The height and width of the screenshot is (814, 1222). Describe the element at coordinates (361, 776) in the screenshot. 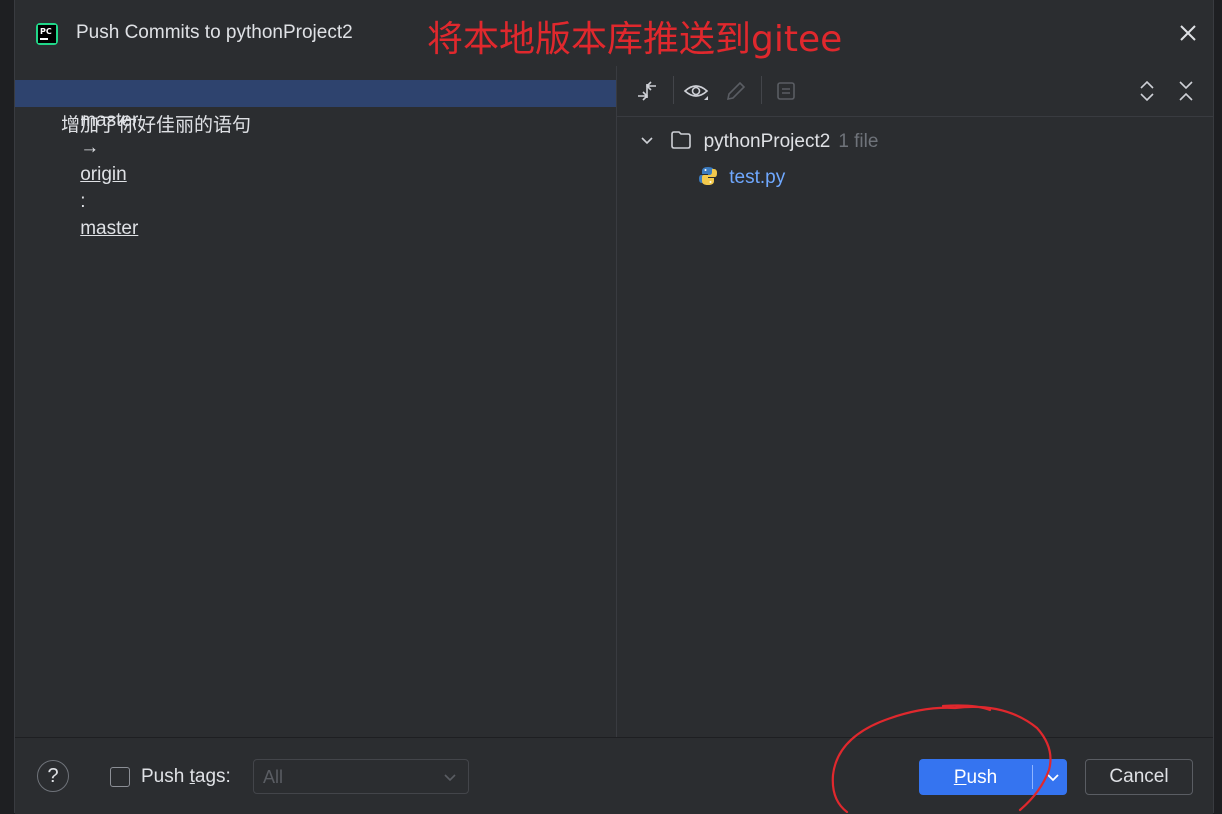

I see `tags-select: All` at that location.